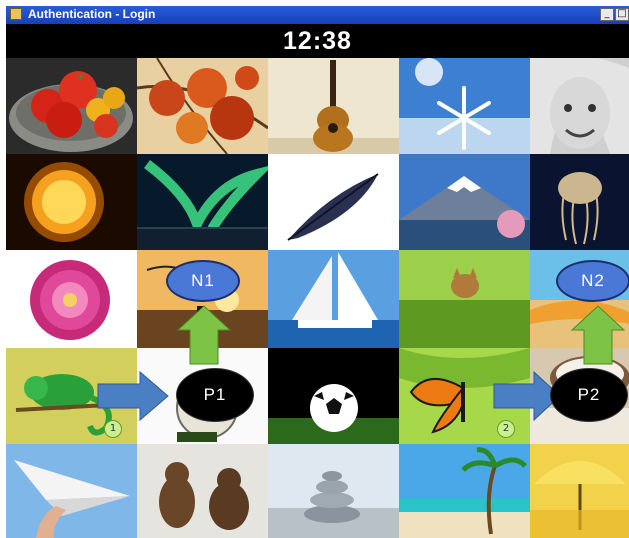 This screenshot has width=629, height=538. I want to click on tile-jellyfish, so click(579, 202).